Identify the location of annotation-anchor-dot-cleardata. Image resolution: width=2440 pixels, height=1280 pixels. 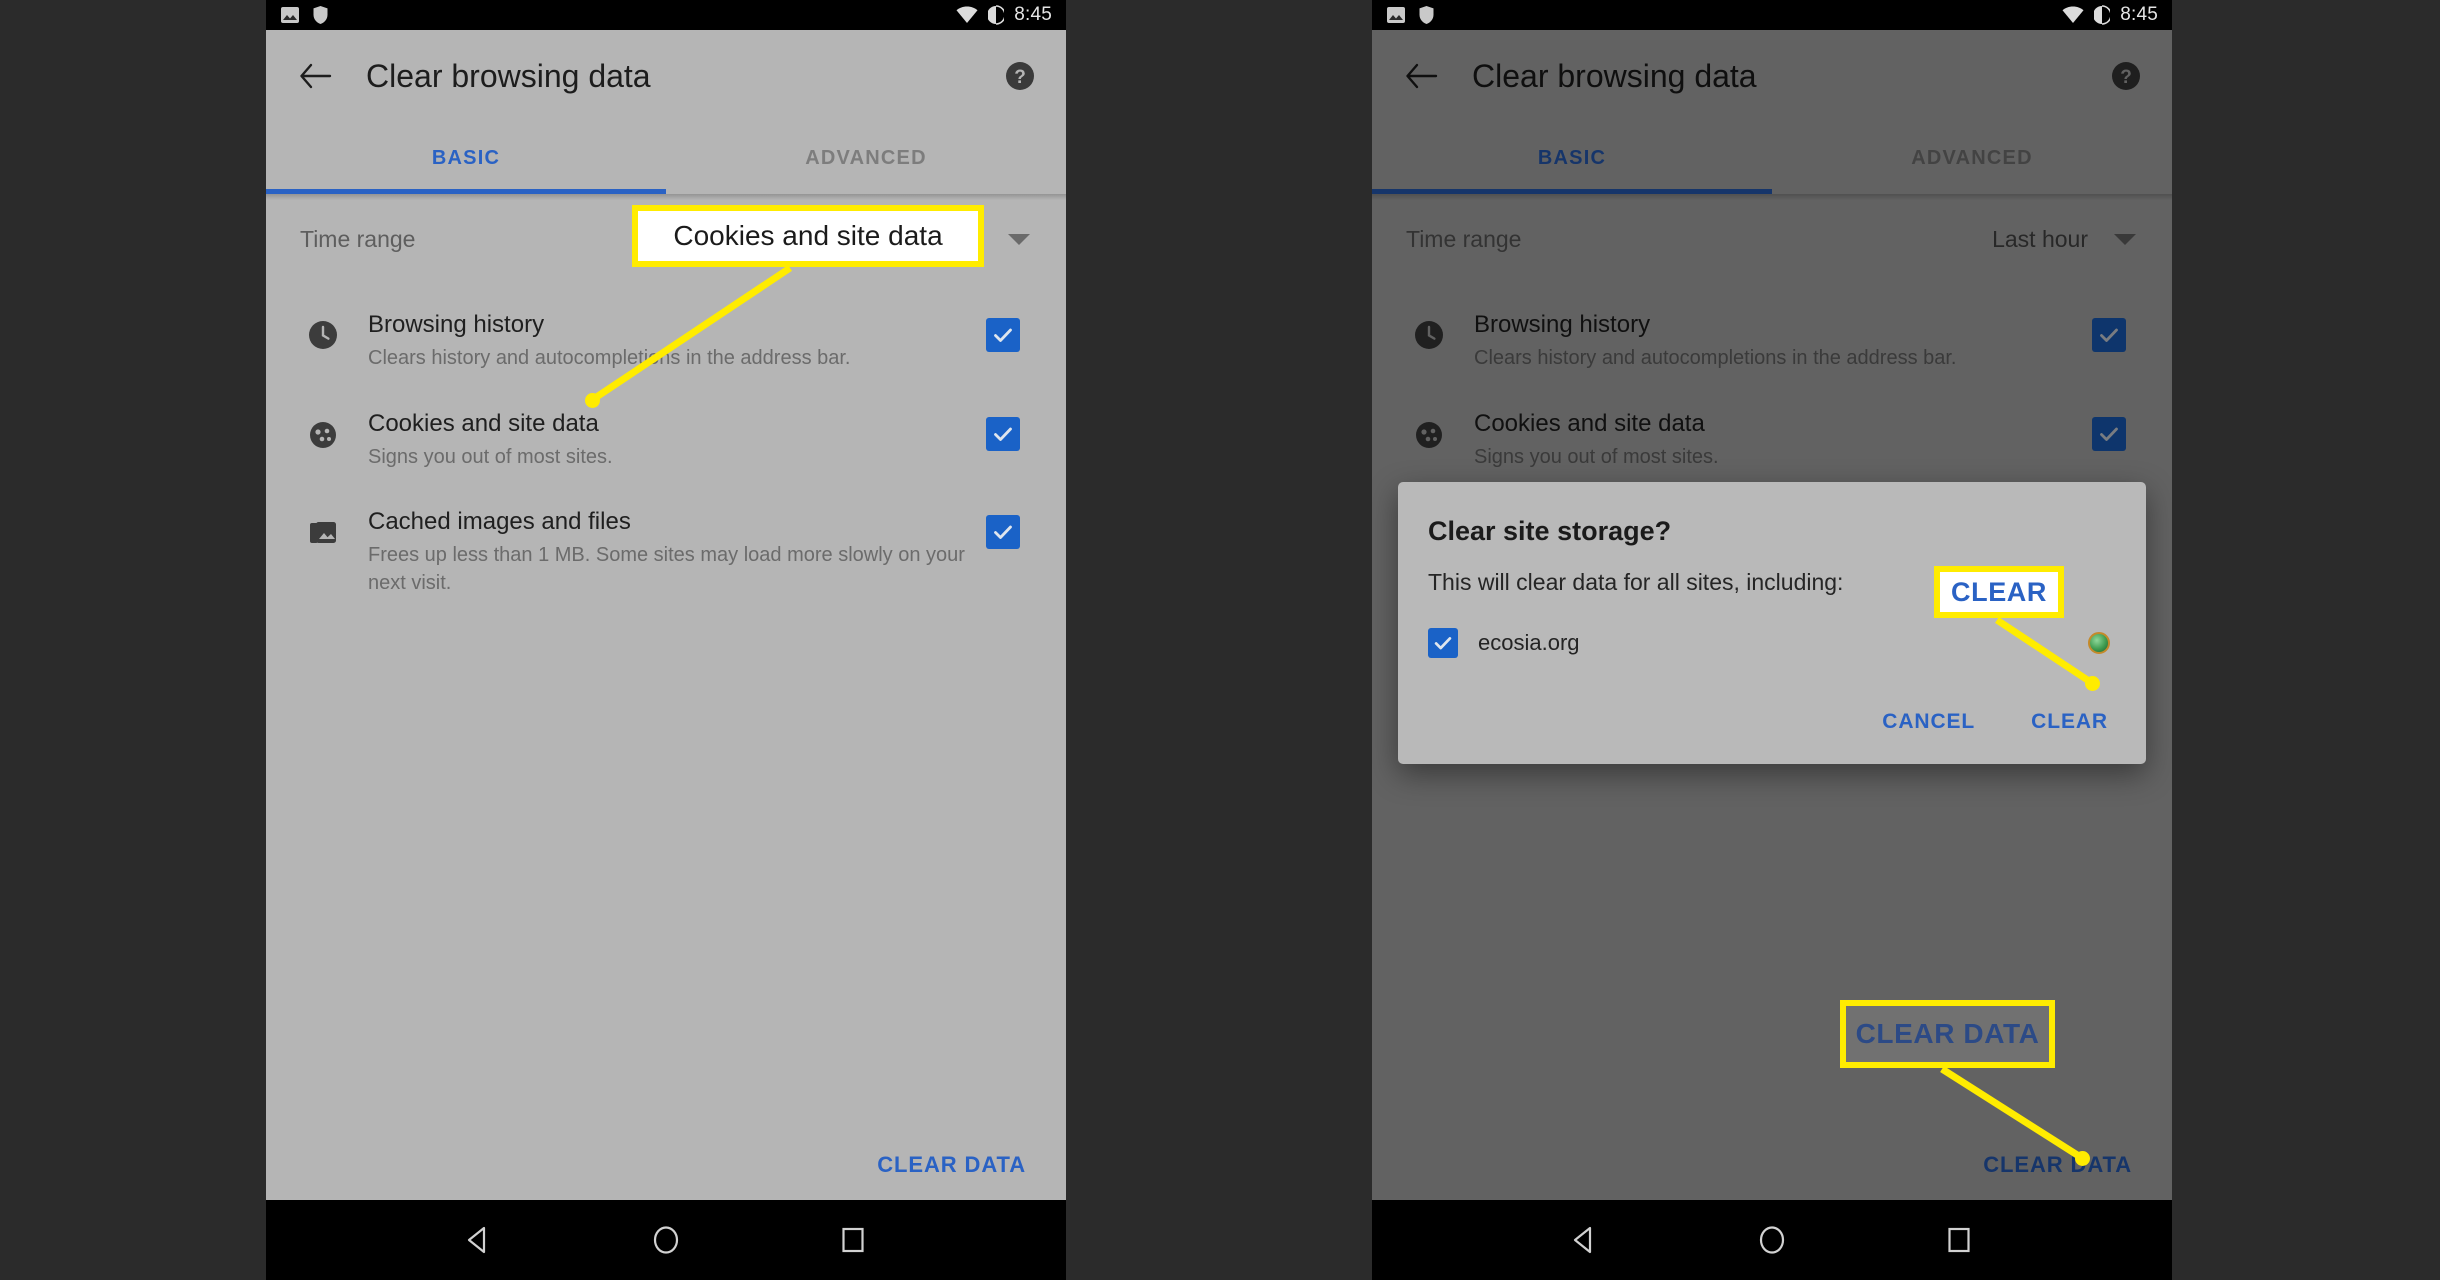
(2082, 1158).